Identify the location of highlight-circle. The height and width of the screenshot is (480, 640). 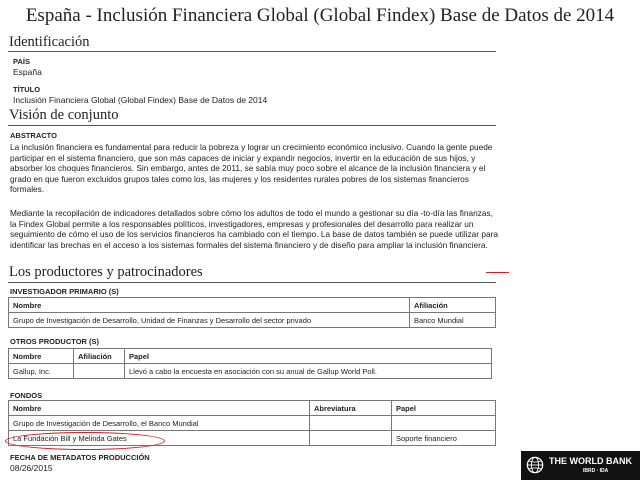
(85, 441).